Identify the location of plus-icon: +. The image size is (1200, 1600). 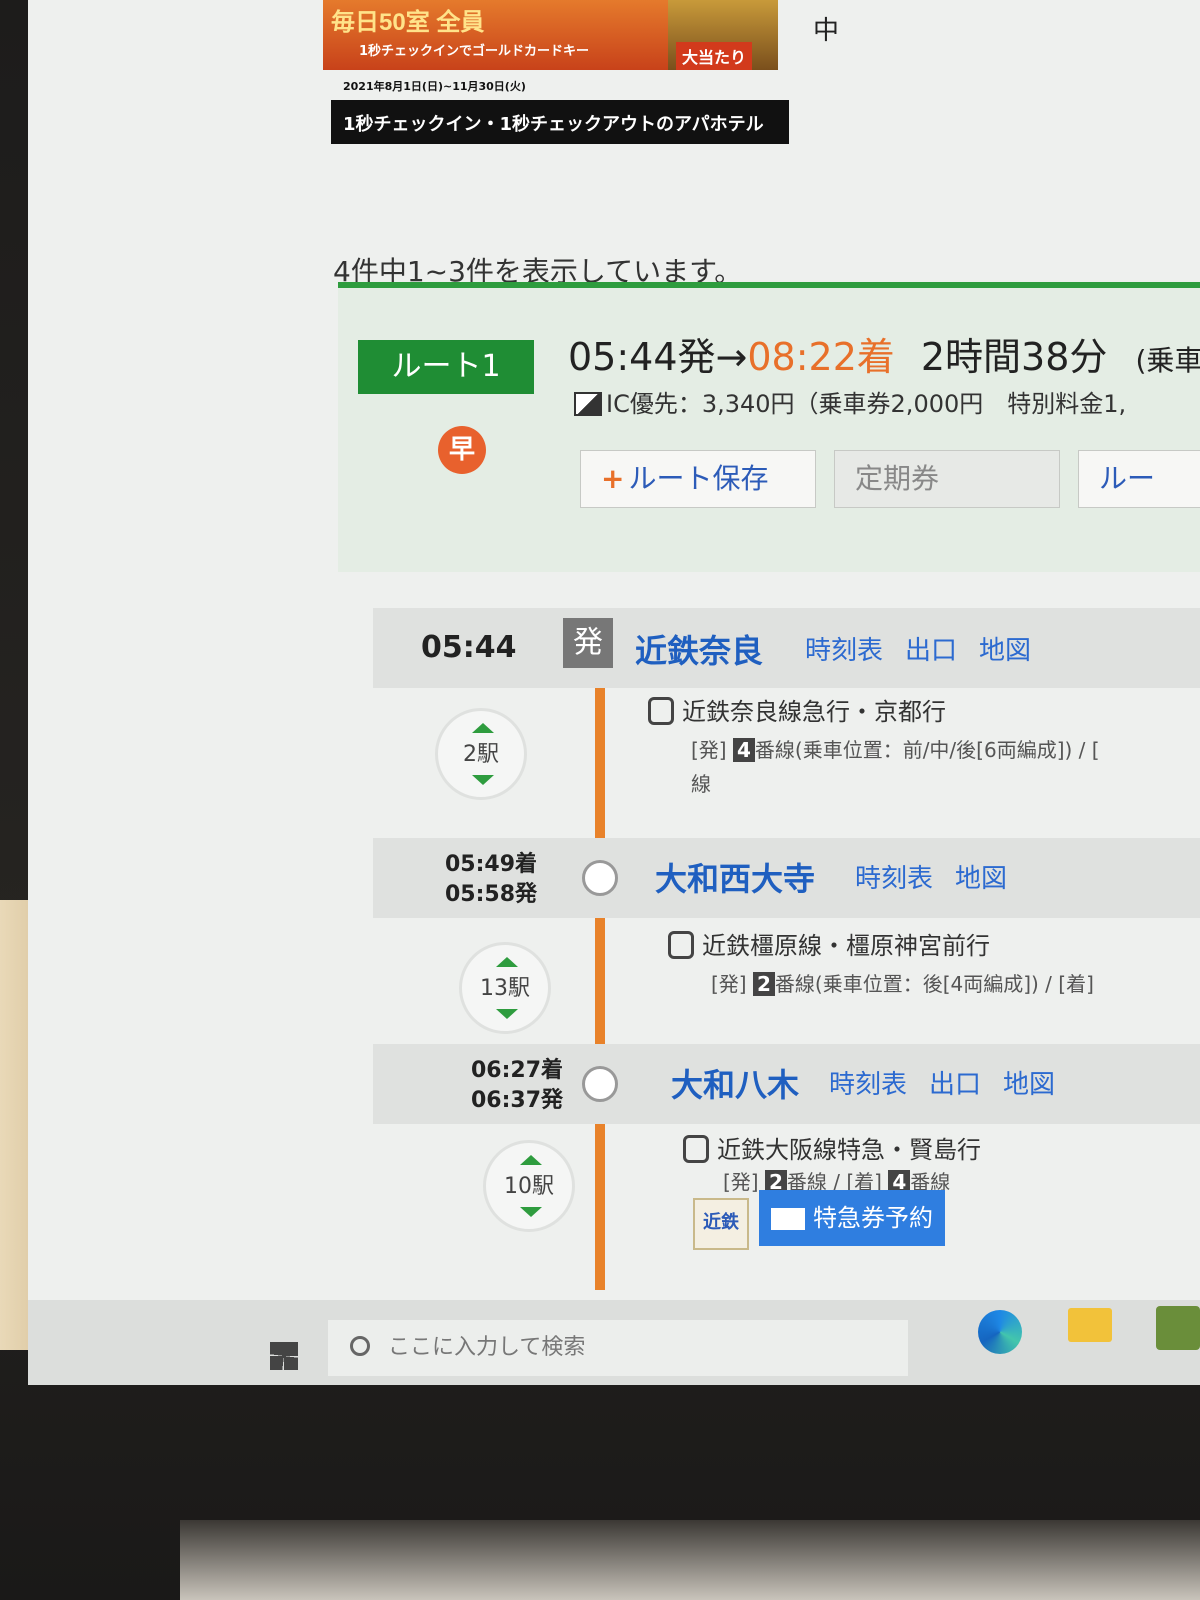
(613, 478).